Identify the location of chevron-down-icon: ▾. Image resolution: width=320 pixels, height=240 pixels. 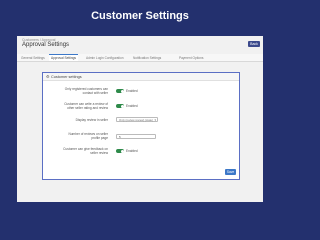
(155, 120).